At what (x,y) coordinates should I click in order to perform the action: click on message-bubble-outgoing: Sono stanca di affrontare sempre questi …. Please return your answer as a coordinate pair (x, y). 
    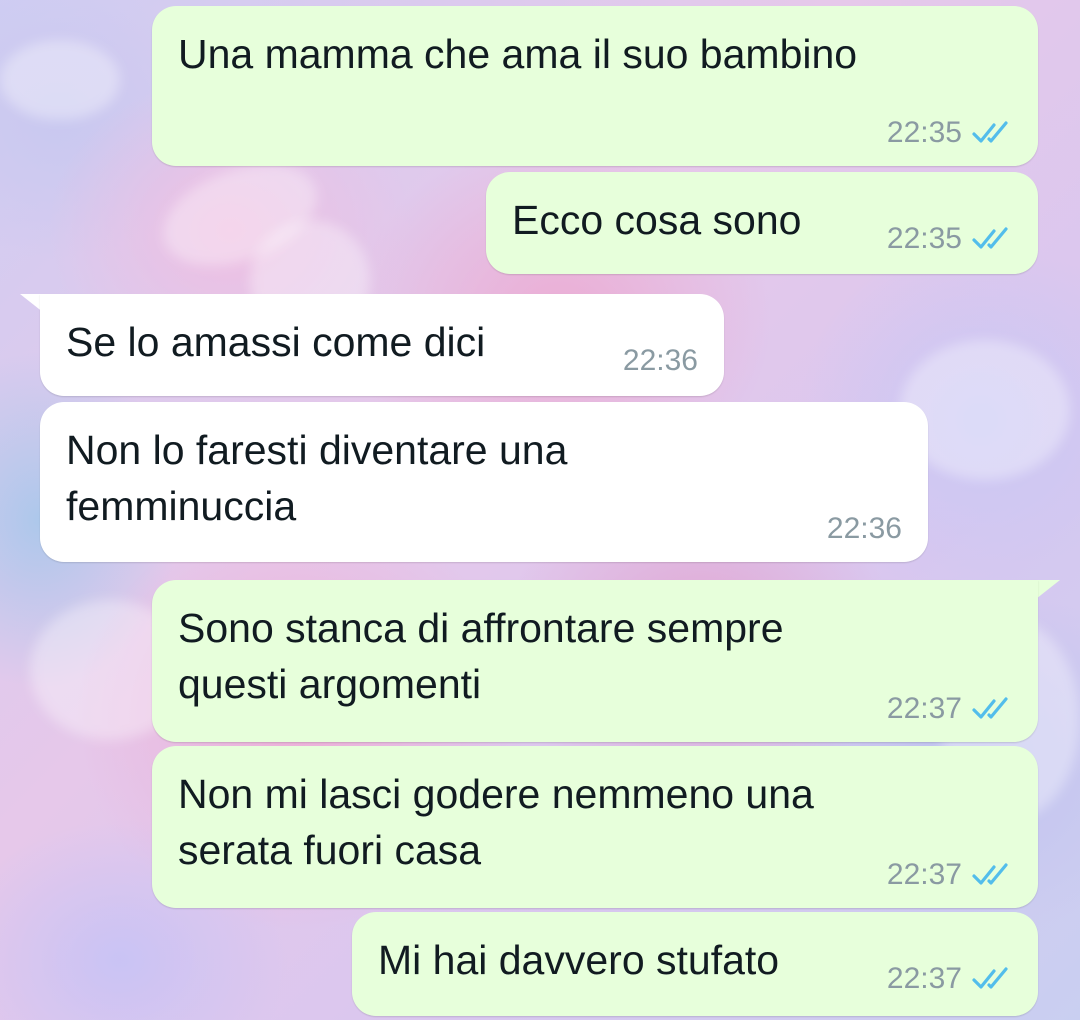
    Looking at the image, I should click on (595, 661).